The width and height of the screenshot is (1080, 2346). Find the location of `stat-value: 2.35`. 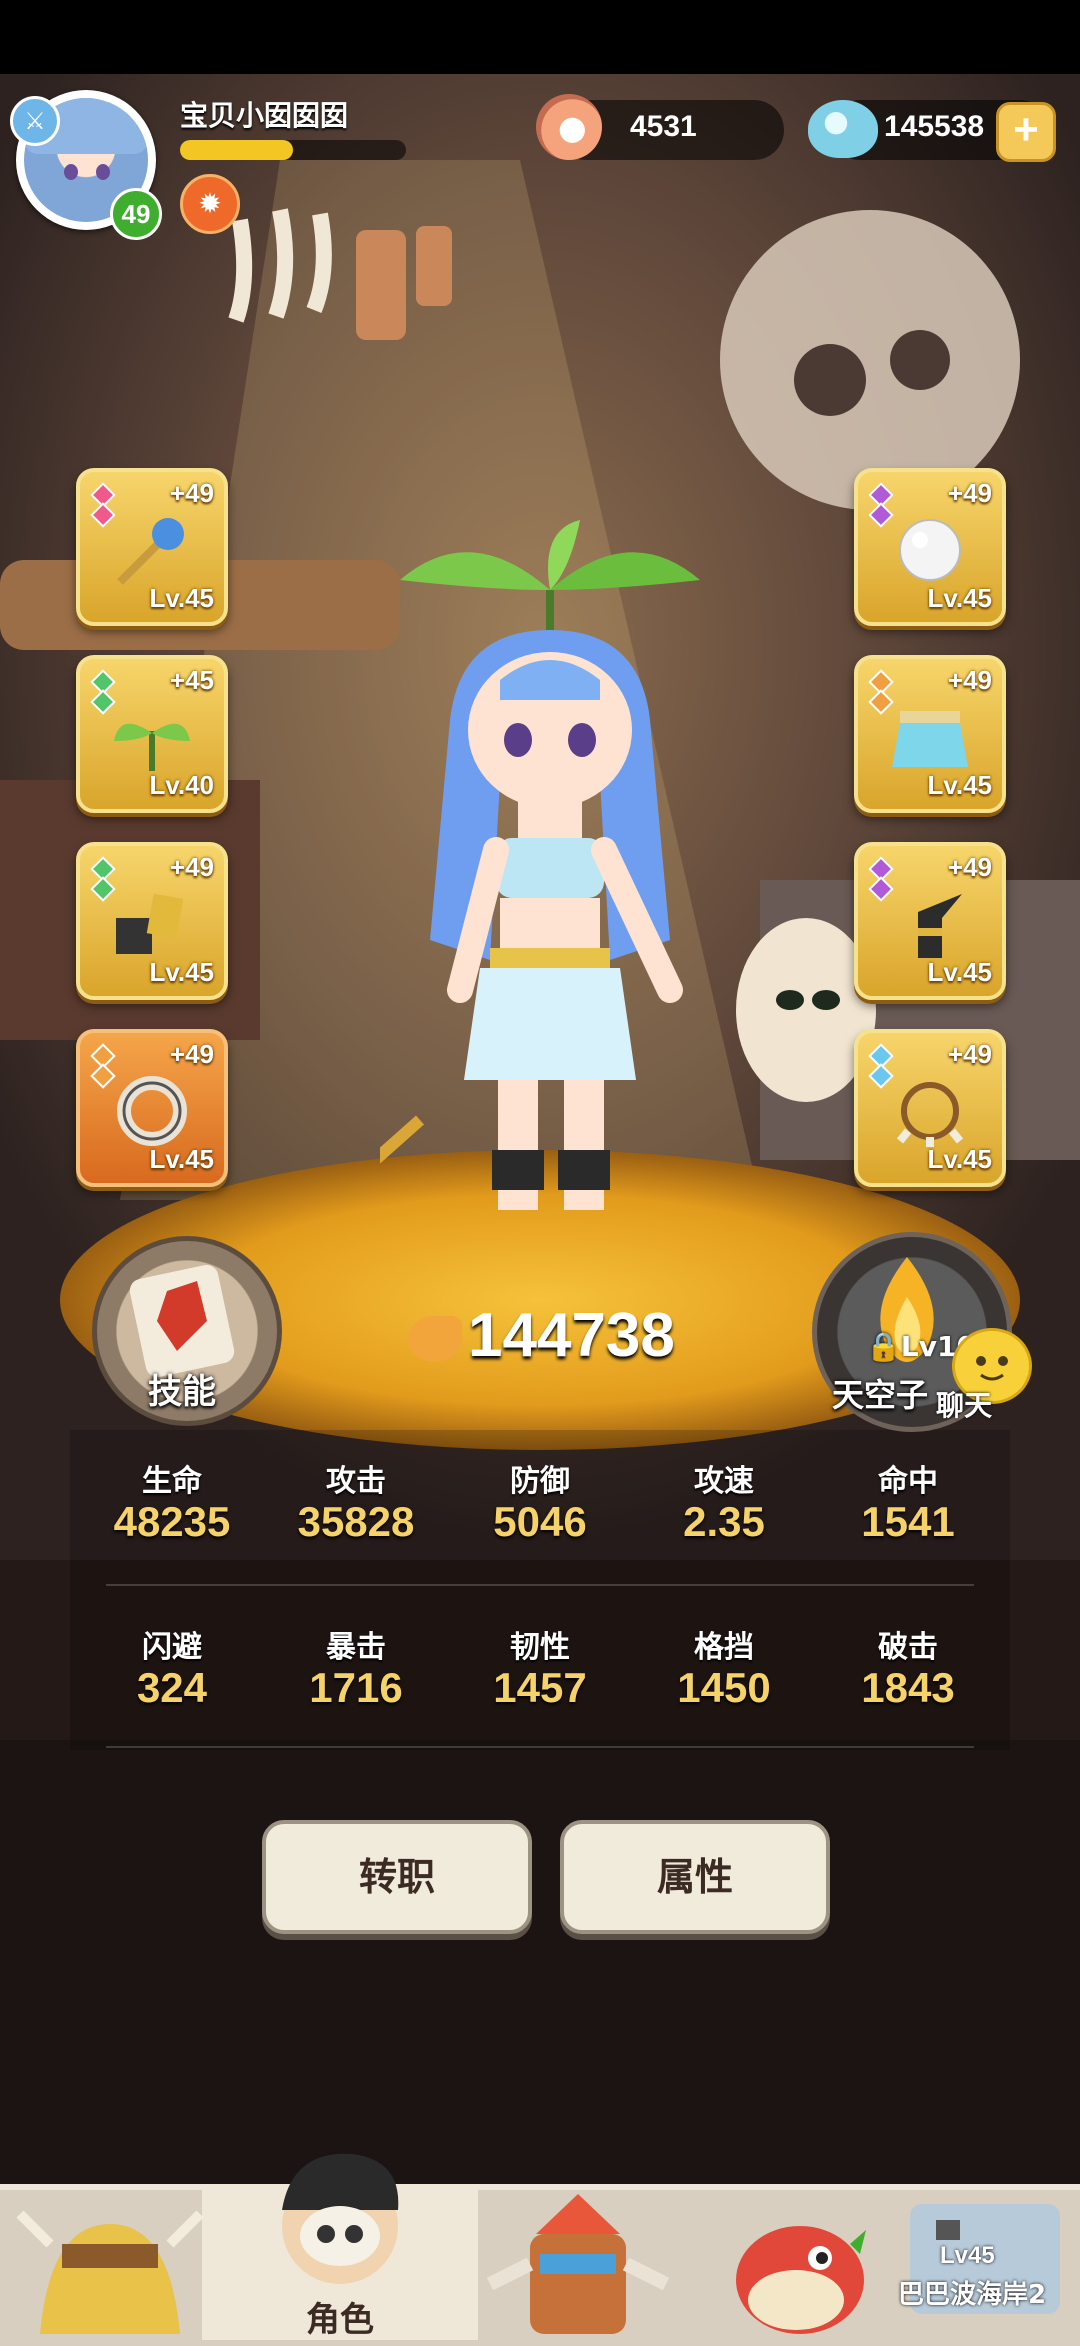

stat-value: 2.35 is located at coordinates (724, 1521).